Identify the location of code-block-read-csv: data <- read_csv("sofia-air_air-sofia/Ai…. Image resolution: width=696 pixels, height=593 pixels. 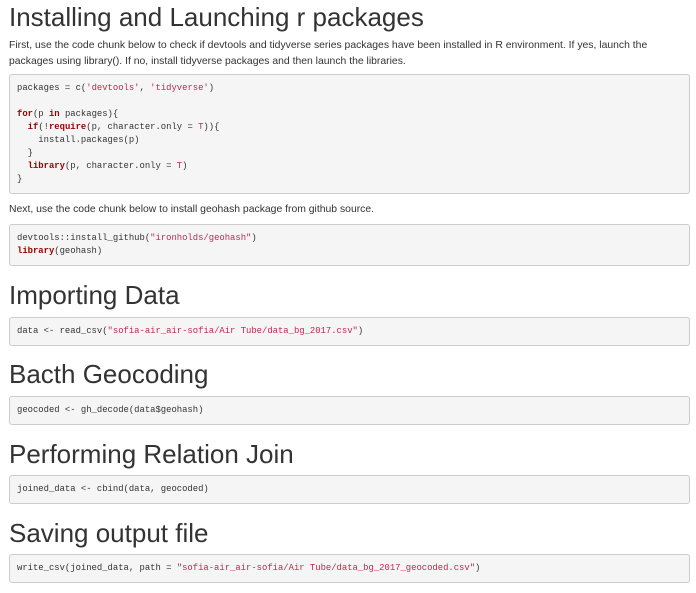
(349, 331).